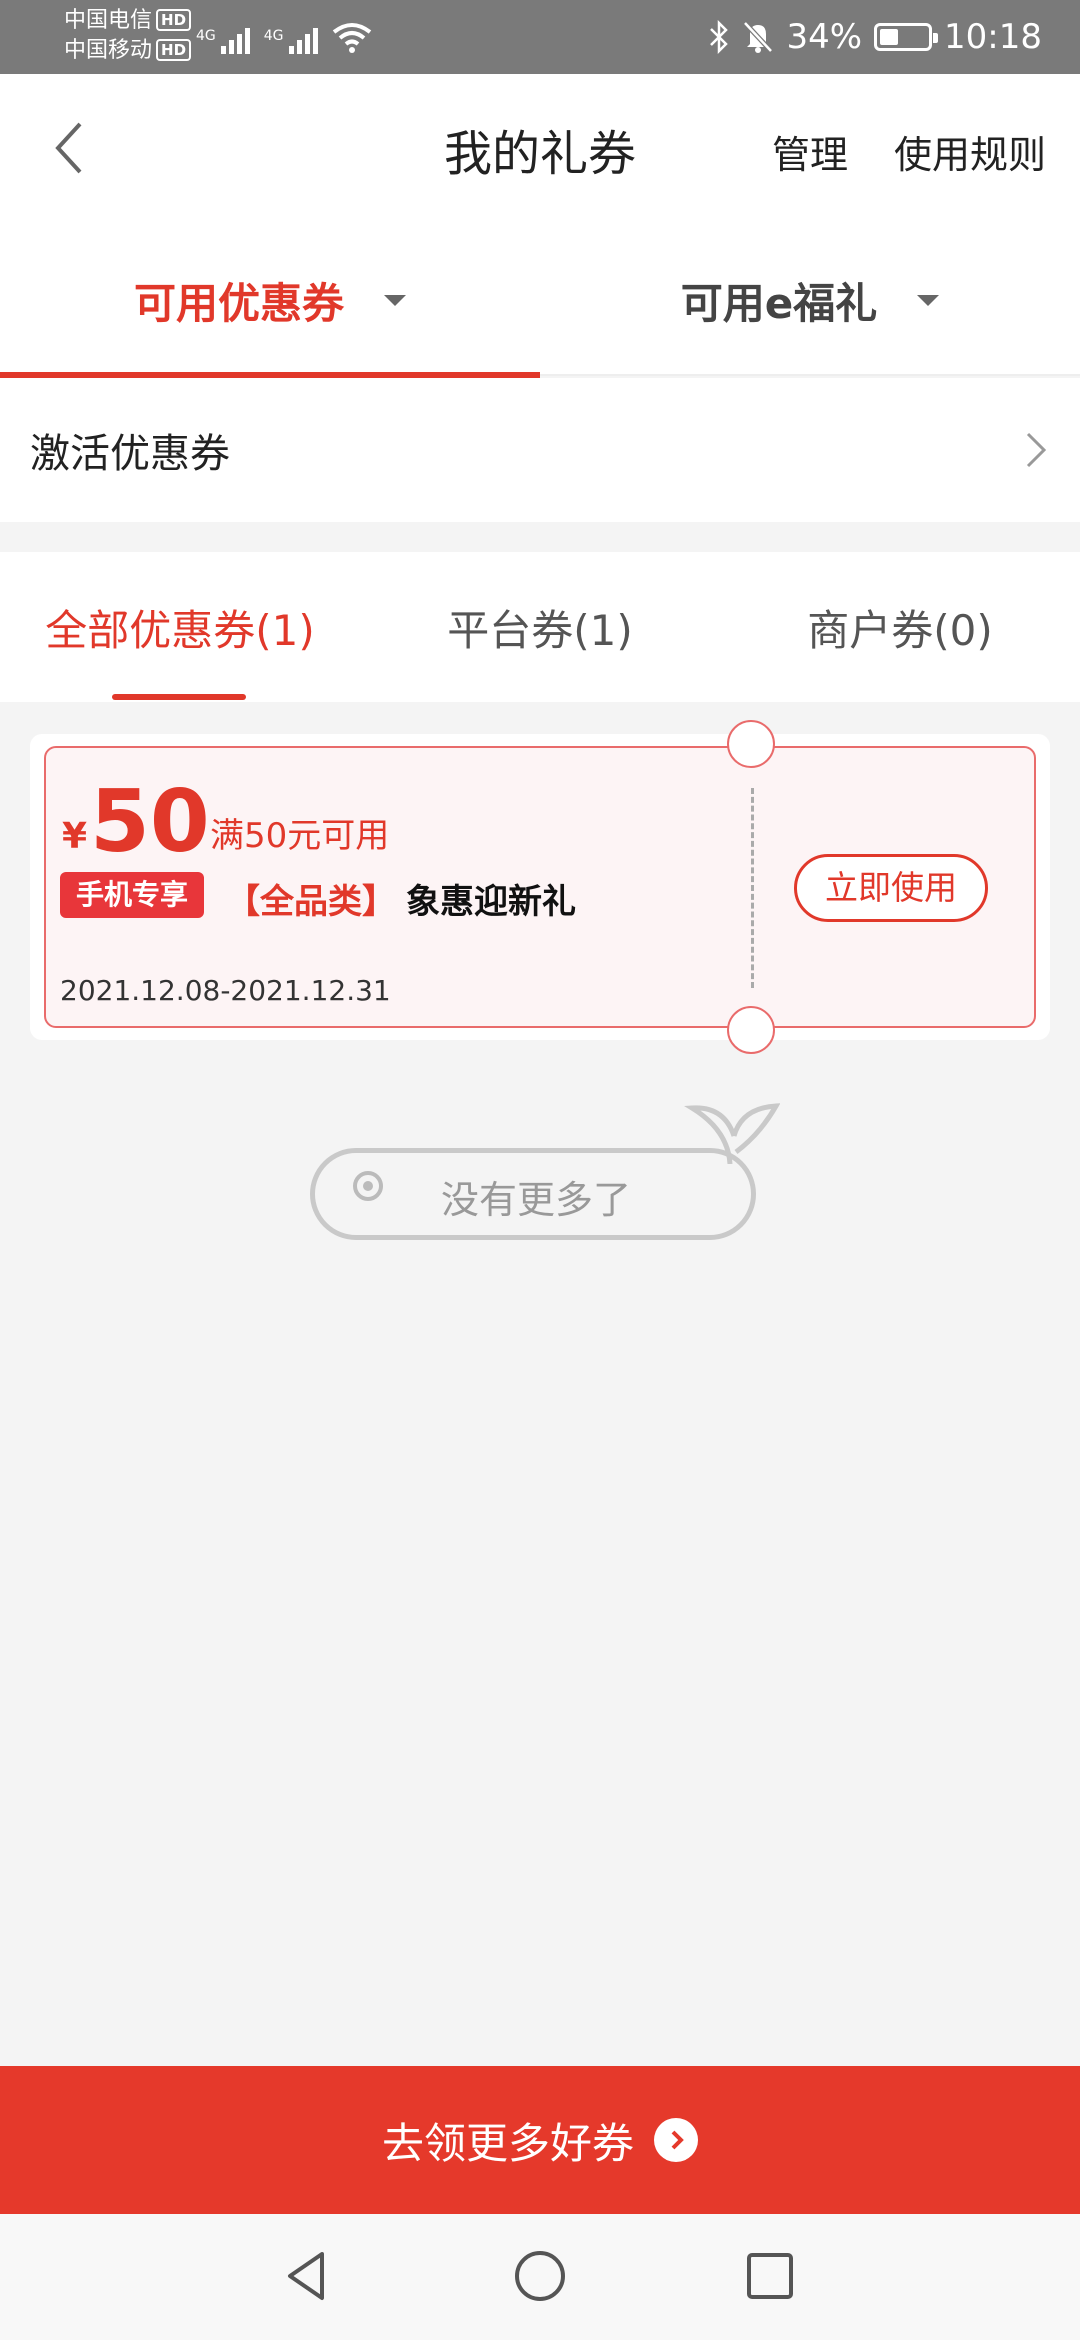 The width and height of the screenshot is (1080, 2340). What do you see at coordinates (223, 41) in the screenshot?
I see `signal-1-icon: 4G` at bounding box center [223, 41].